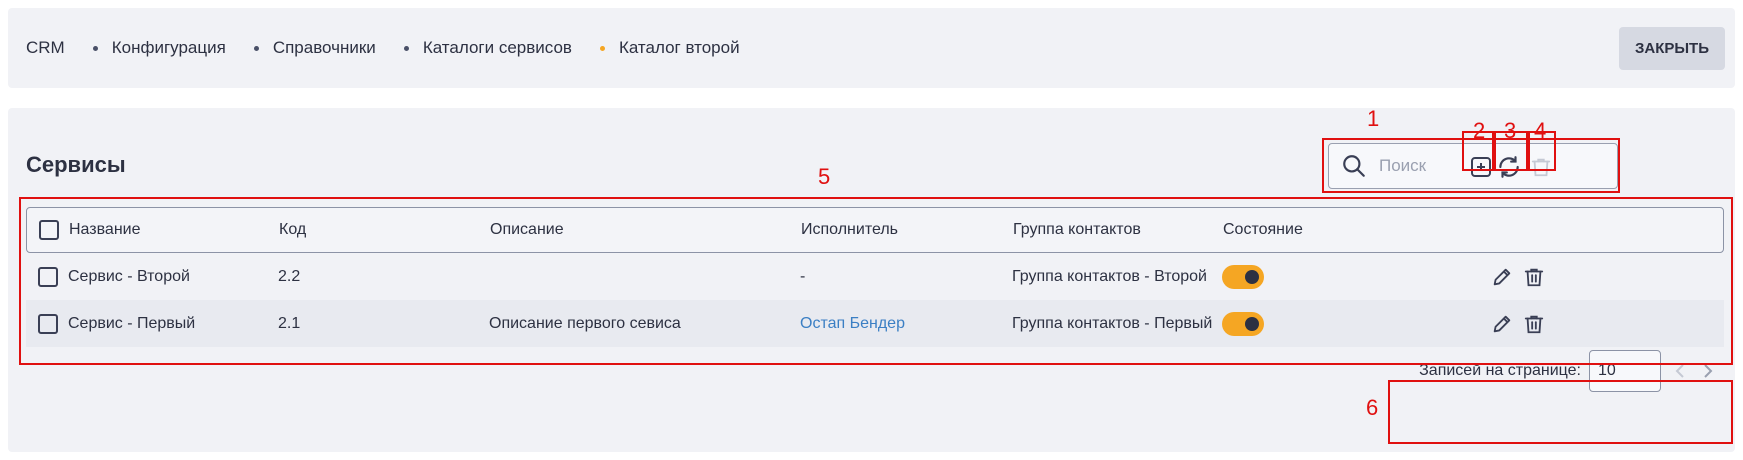  I want to click on breadcrumb-item-configuration: Конфигурация, so click(145, 48).